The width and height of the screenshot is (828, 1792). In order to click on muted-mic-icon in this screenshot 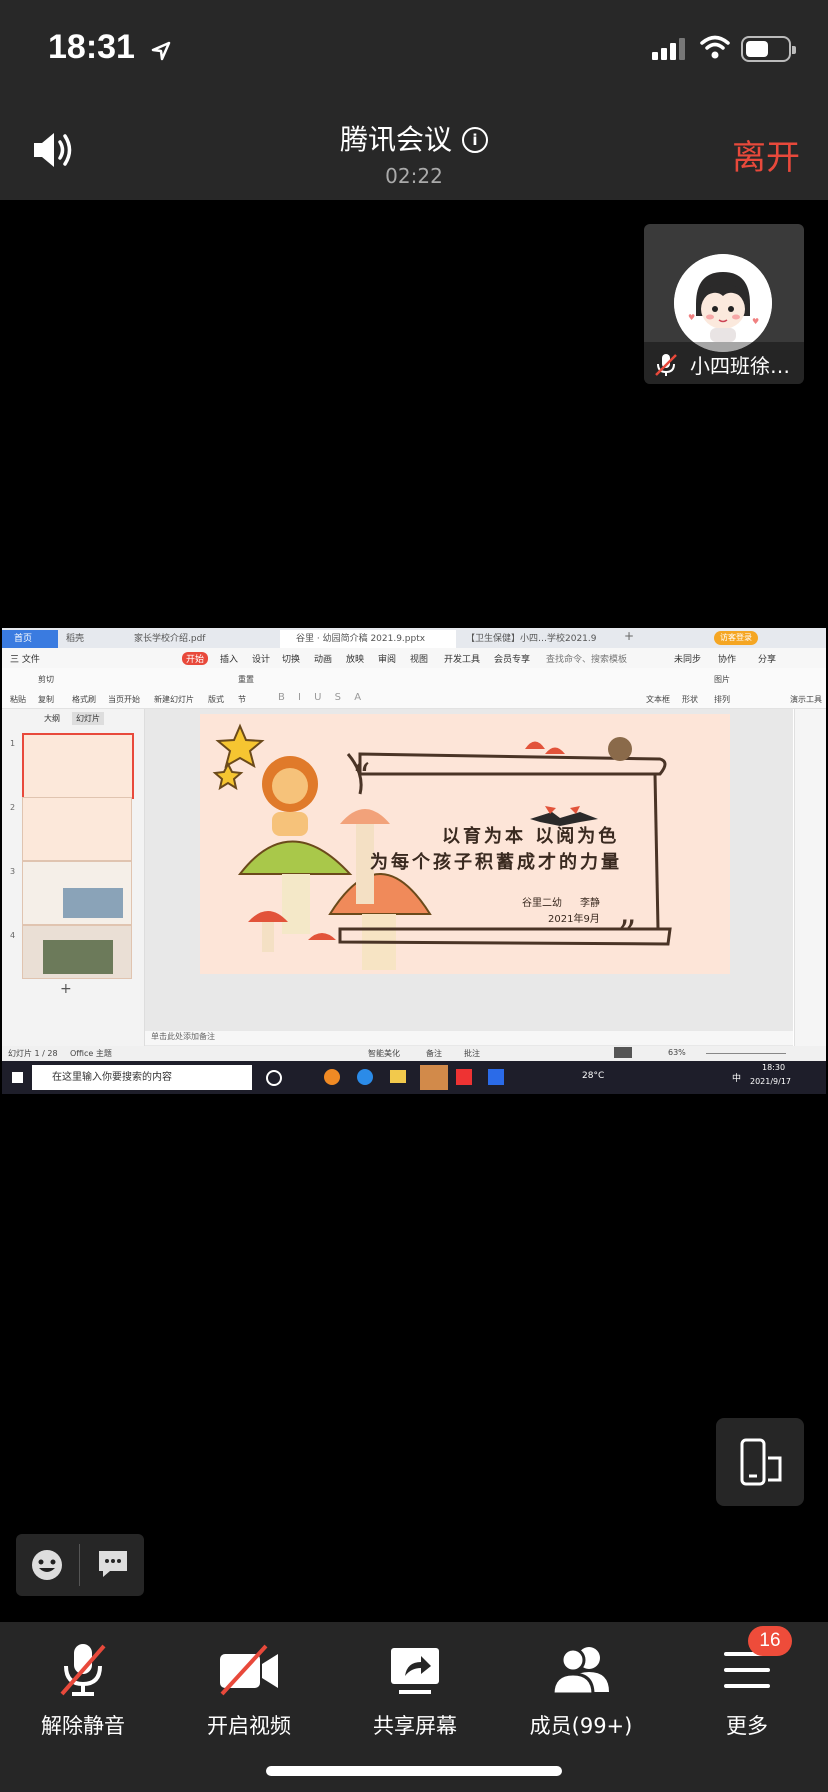, I will do `click(666, 365)`.